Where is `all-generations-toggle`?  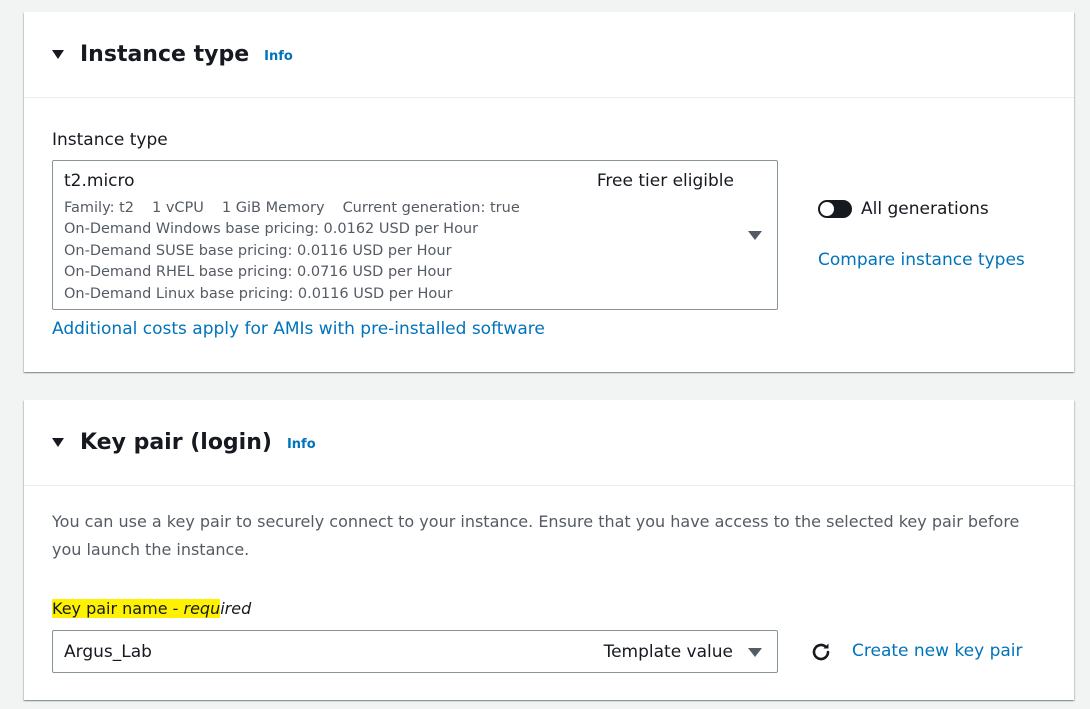 all-generations-toggle is located at coordinates (835, 209).